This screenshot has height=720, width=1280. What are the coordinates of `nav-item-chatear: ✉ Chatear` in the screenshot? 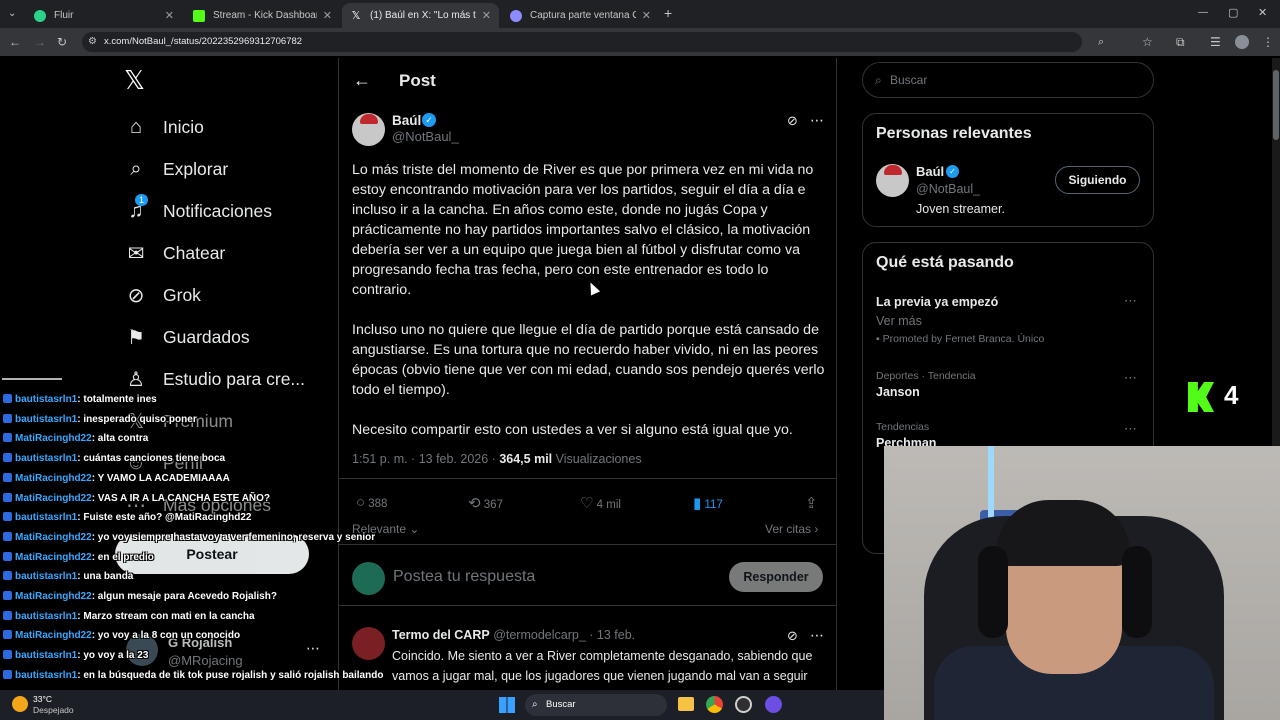 It's located at (174, 253).